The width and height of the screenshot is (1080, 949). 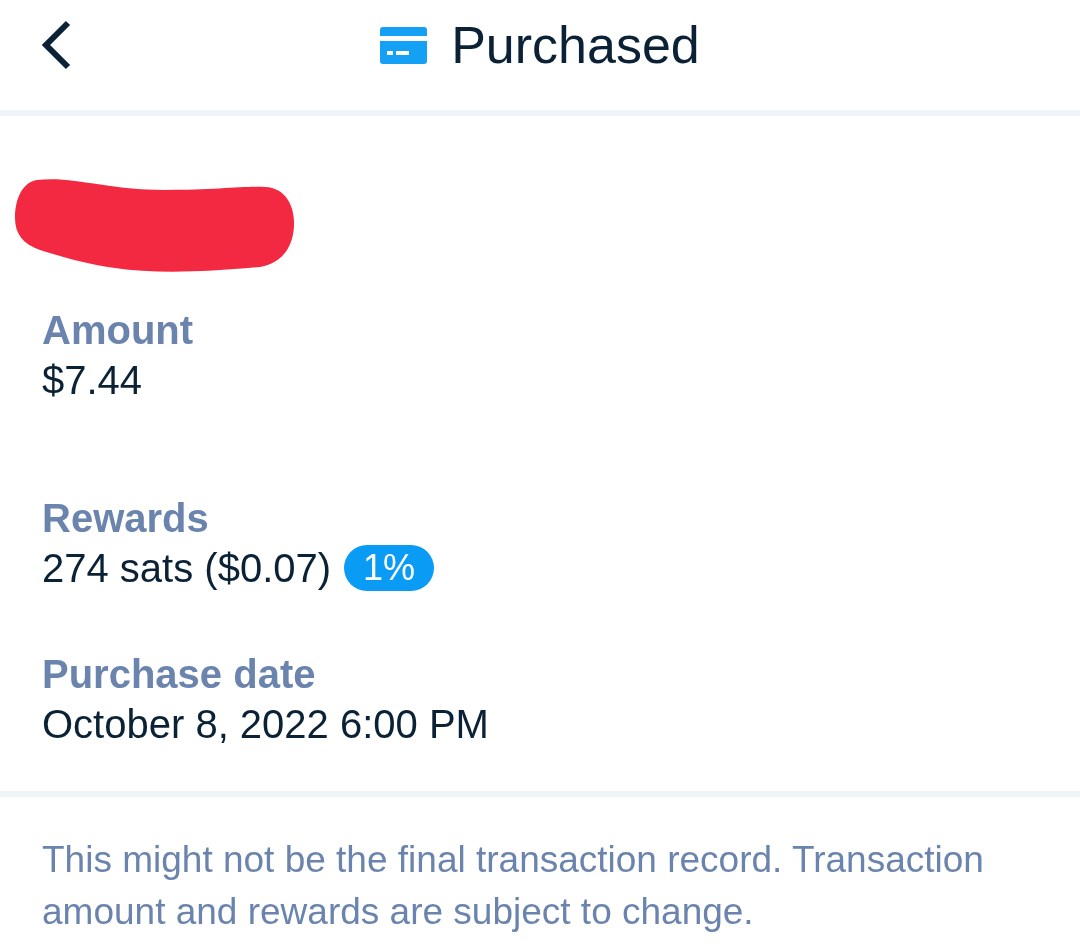 What do you see at coordinates (513, 886) in the screenshot?
I see `disclaimer-text: This might not be the final transaction record. Transaction amount and rewards are subject to change.` at bounding box center [513, 886].